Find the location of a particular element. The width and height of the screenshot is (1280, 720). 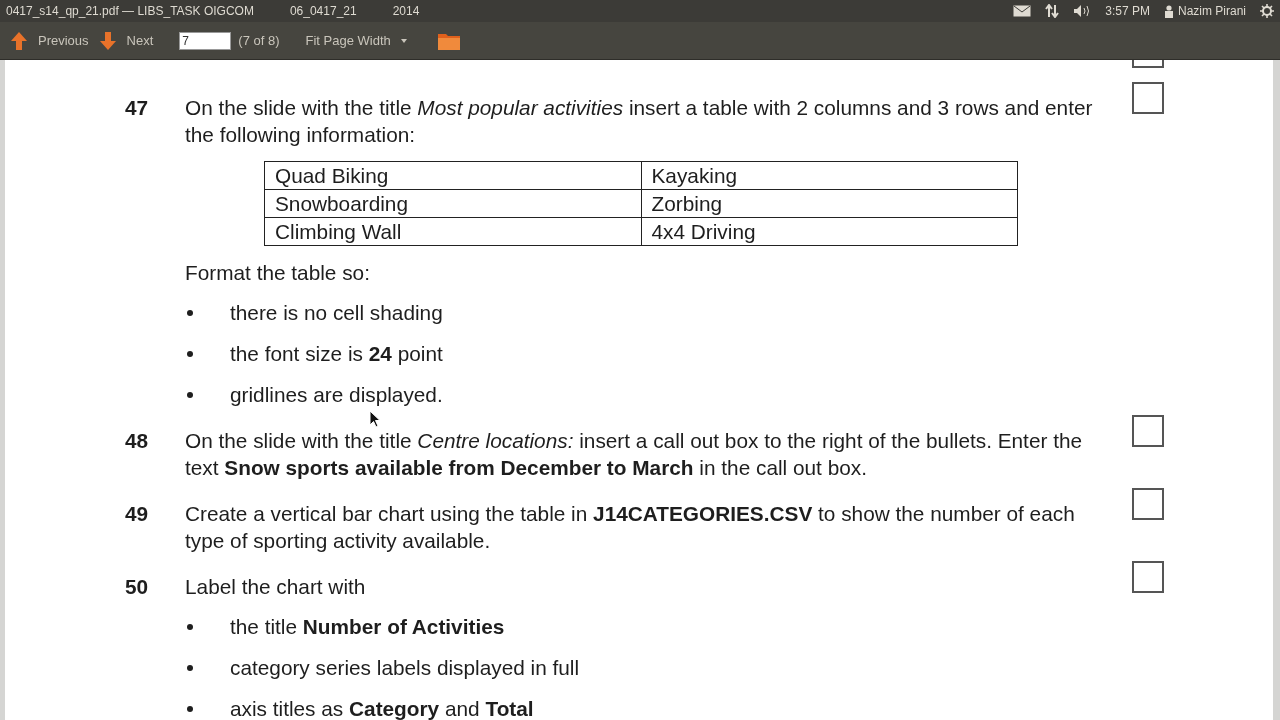

question-text: On the slide with the title Centre locations: insert a call out box to the right of the bullets. Enter the text Snow sports available from December to March in the call out box. is located at coordinates (634, 454).